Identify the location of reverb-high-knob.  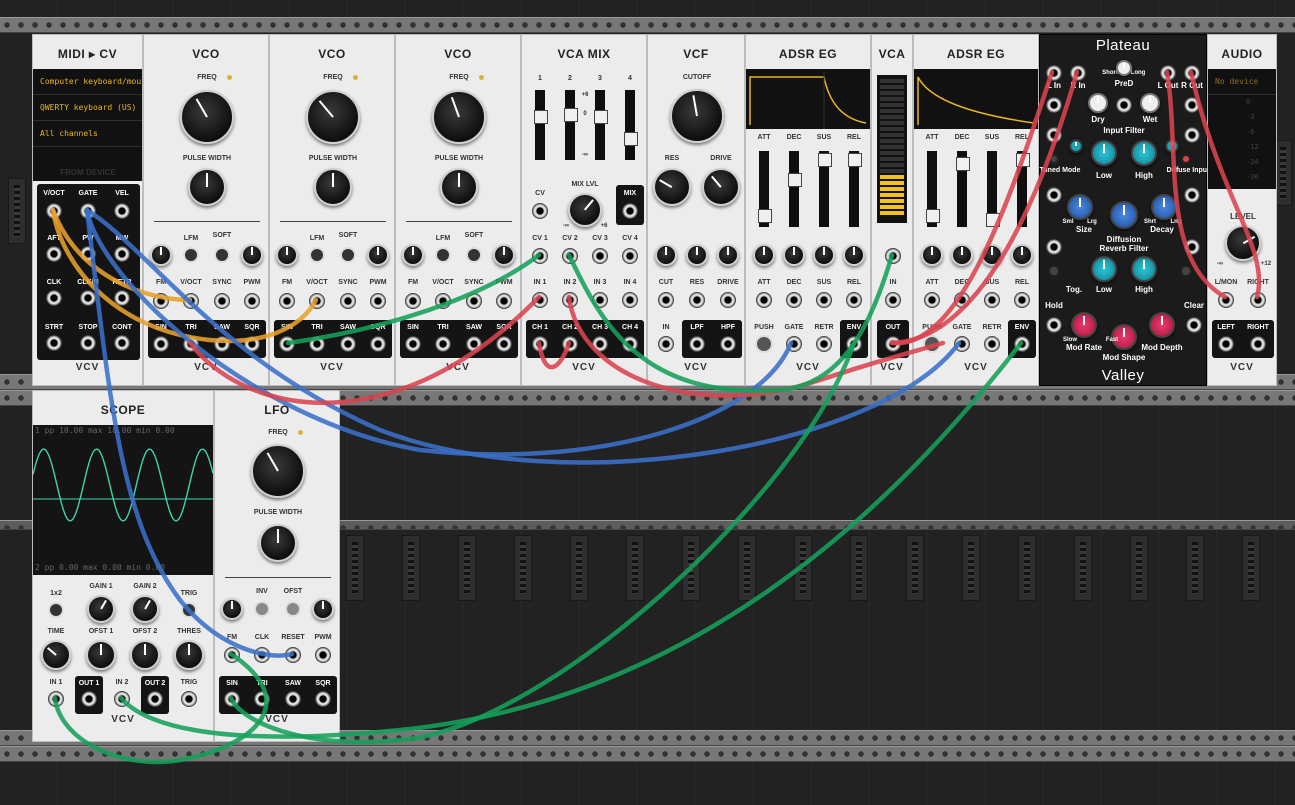
(1144, 269).